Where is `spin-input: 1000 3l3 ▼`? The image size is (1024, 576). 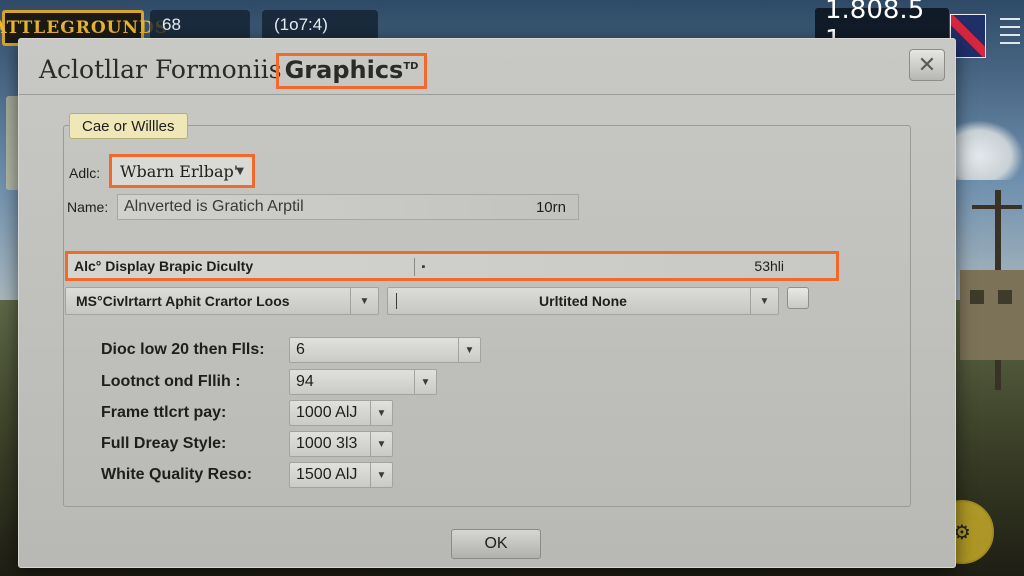 spin-input: 1000 3l3 ▼ is located at coordinates (341, 444).